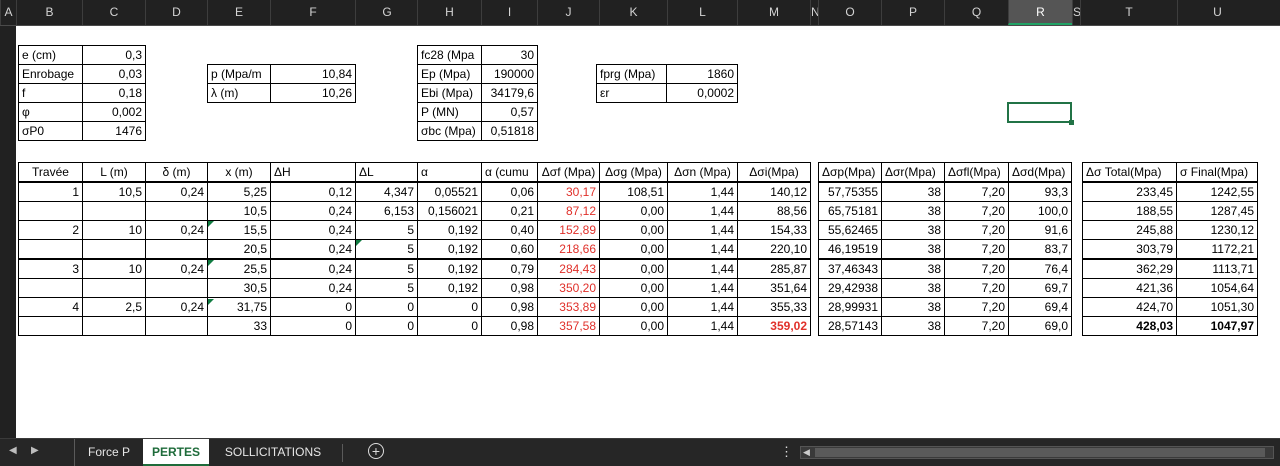 This screenshot has width=1280, height=466. I want to click on param-value: 30, so click(509, 55).